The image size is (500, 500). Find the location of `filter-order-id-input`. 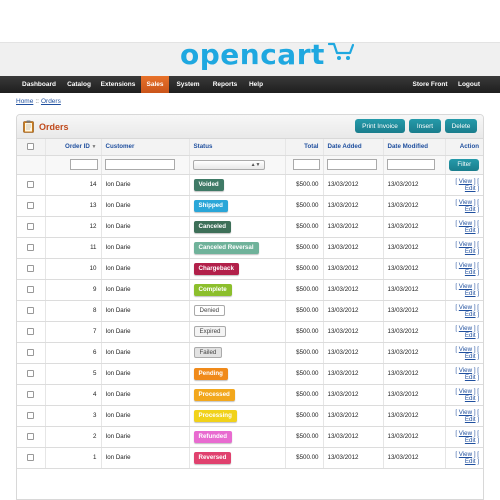

filter-order-id-input is located at coordinates (83, 164).